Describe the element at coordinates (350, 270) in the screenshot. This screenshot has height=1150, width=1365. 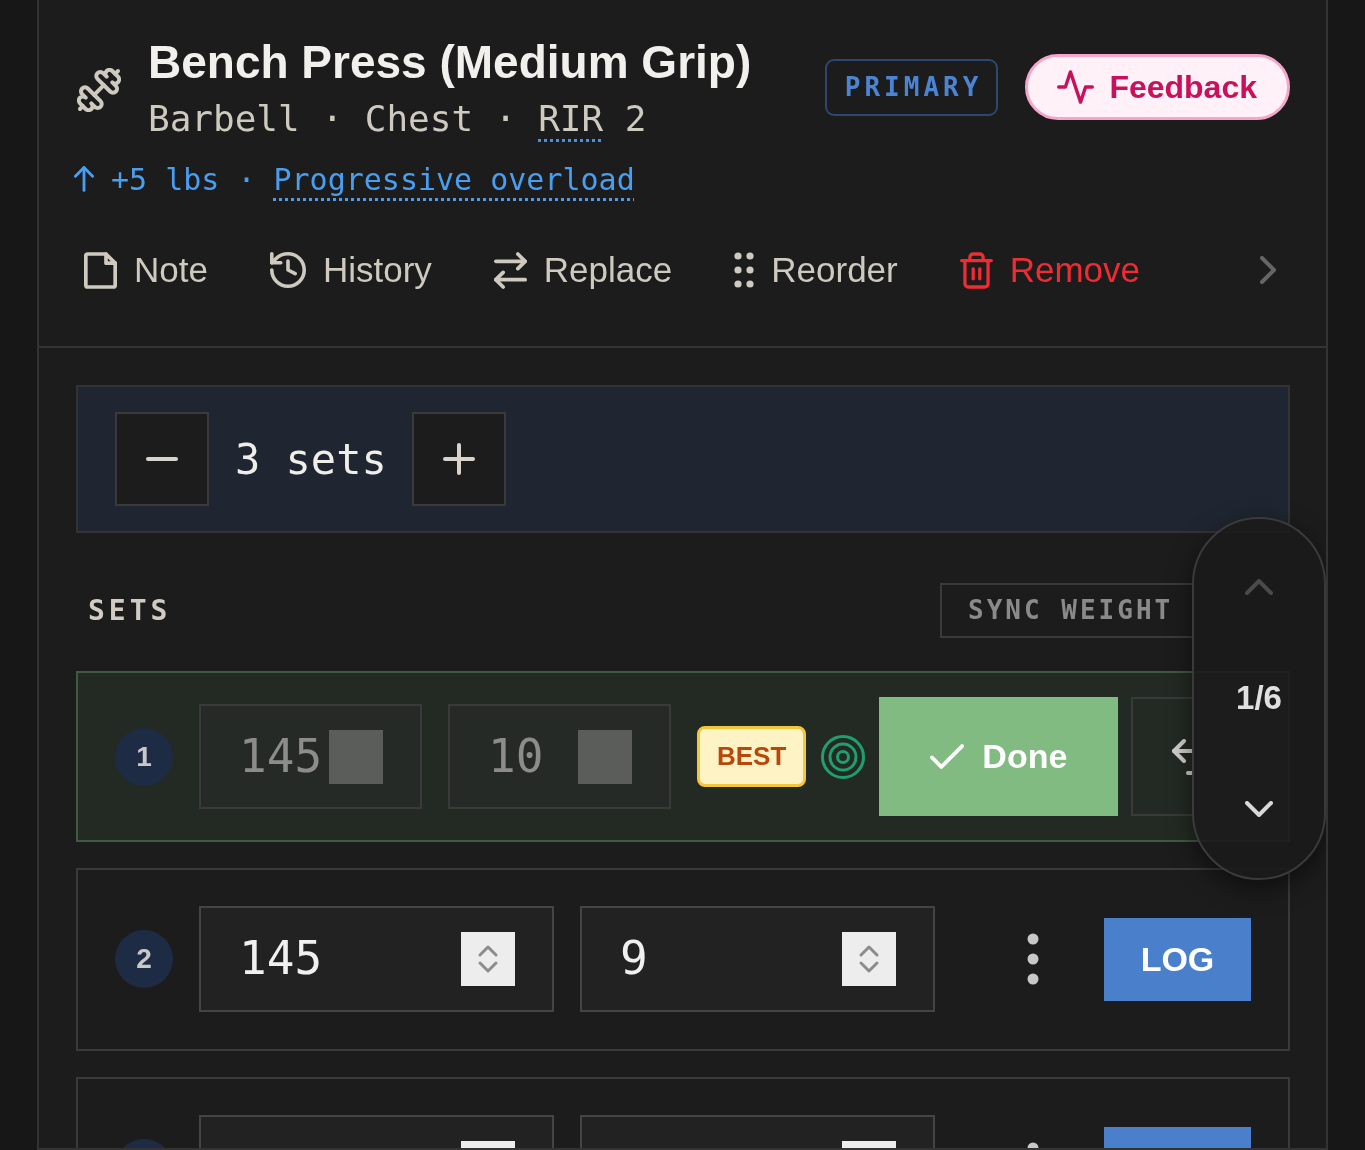
I see `history-button: History` at that location.